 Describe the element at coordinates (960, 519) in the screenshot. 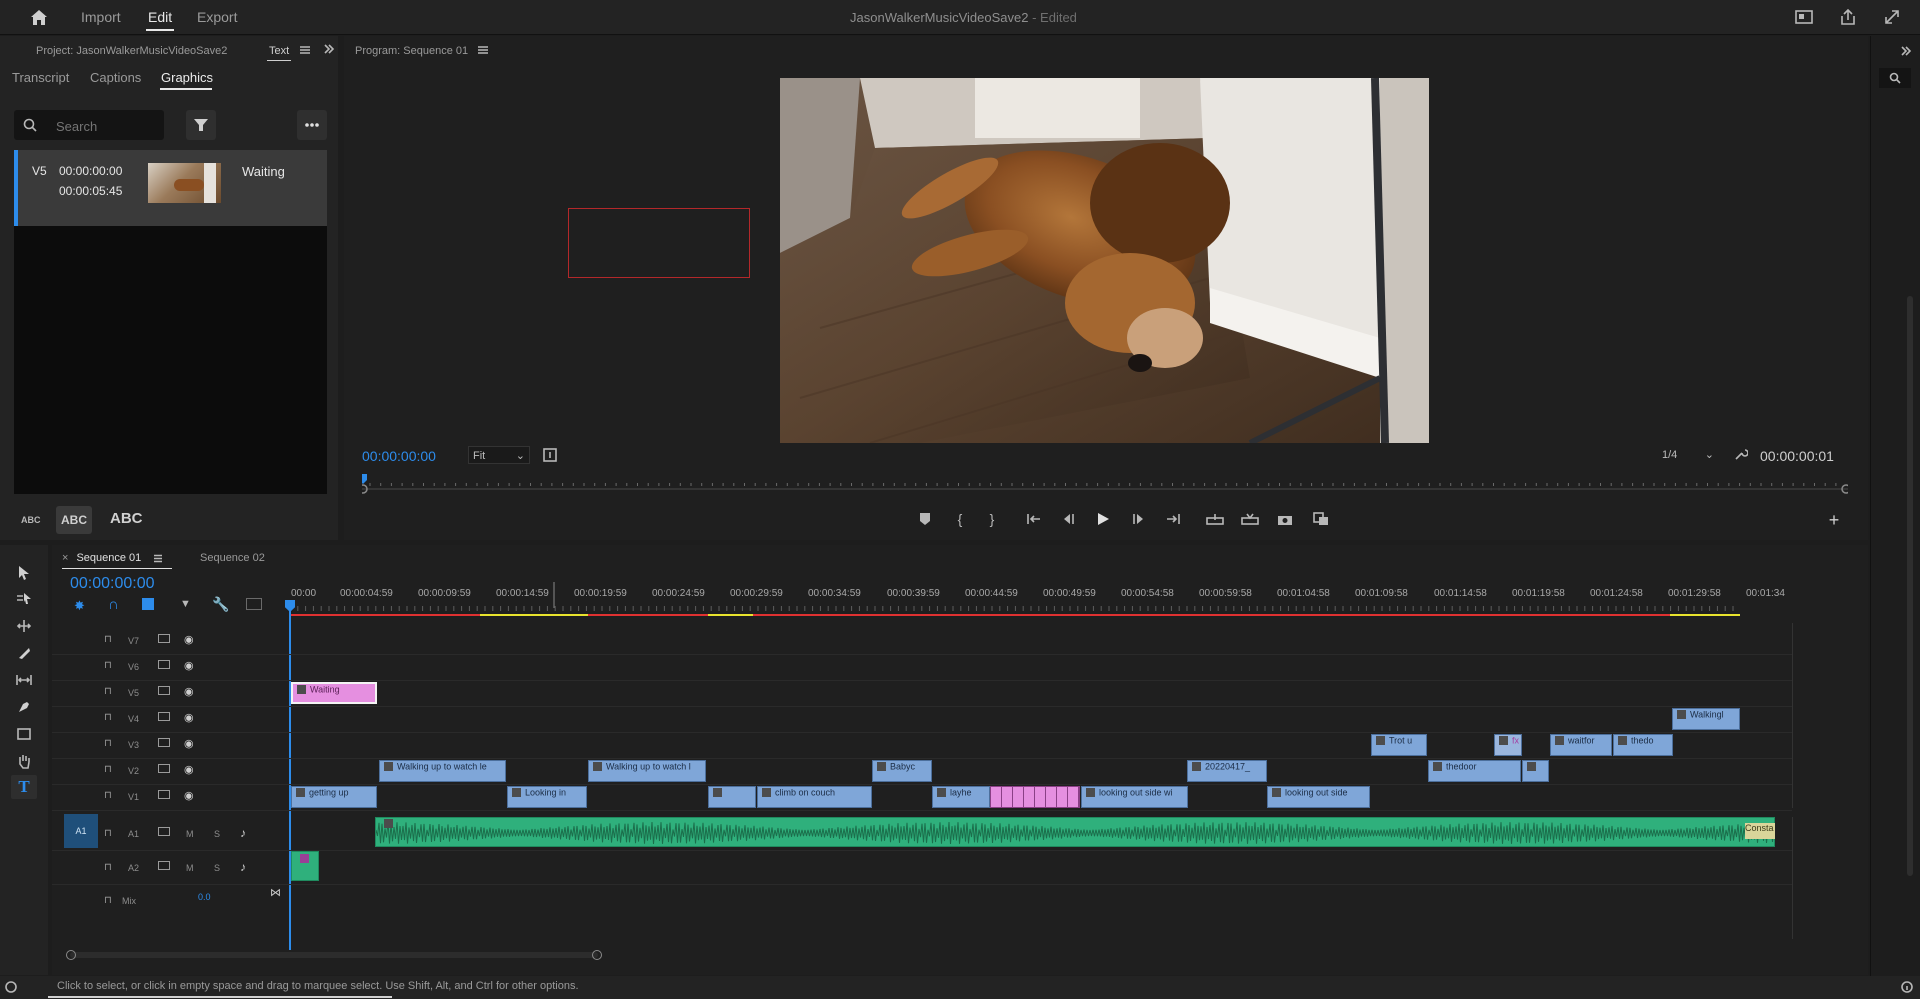

I see `mark-in-icon: {` at that location.